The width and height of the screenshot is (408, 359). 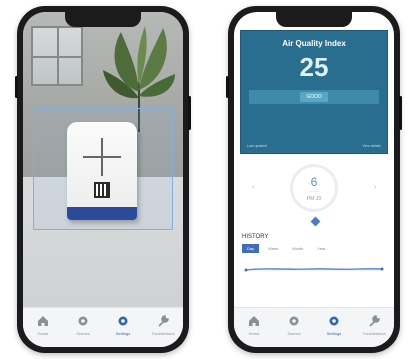 What do you see at coordinates (102, 190) in the screenshot?
I see `qr-code` at bounding box center [102, 190].